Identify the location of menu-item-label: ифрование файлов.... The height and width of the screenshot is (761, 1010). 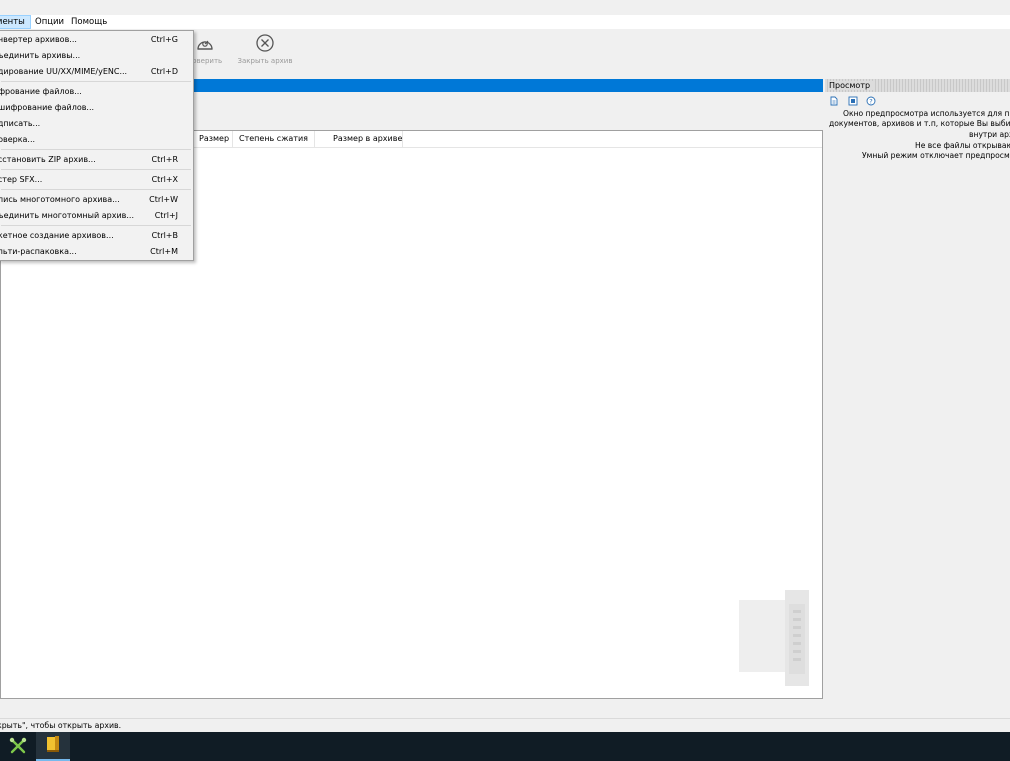
(41, 91).